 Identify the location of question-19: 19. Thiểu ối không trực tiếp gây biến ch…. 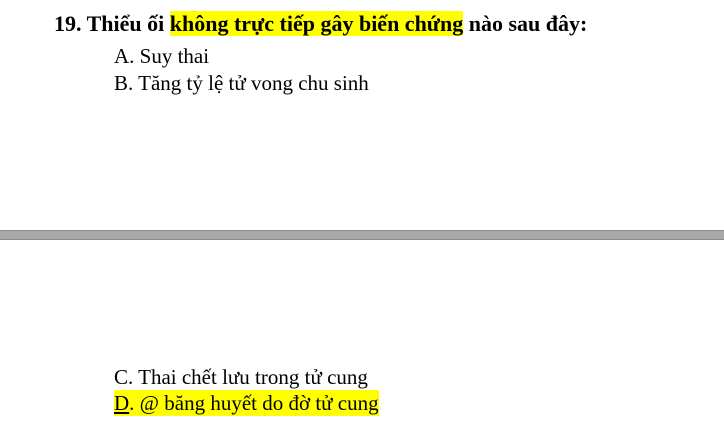
(320, 24).